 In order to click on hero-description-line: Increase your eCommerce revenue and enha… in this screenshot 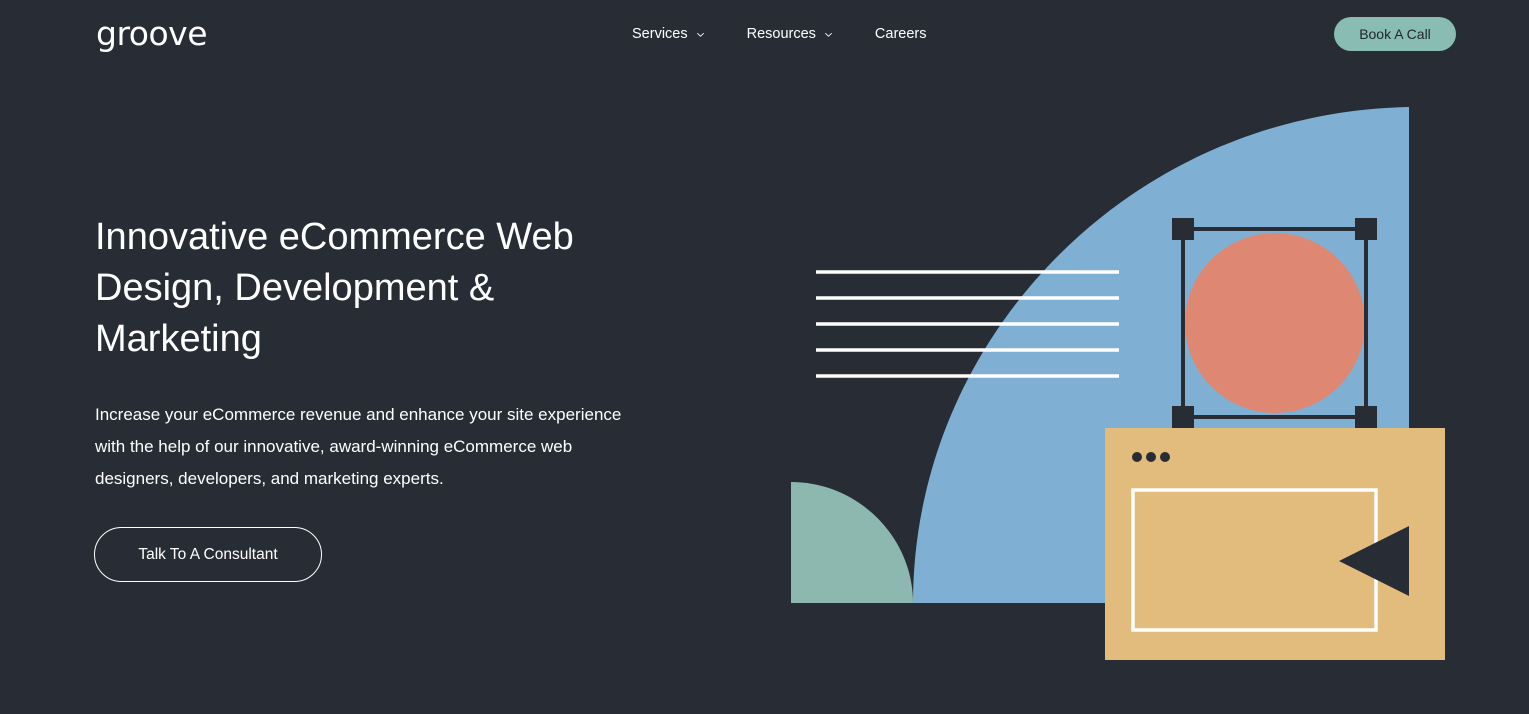, I will do `click(358, 414)`.